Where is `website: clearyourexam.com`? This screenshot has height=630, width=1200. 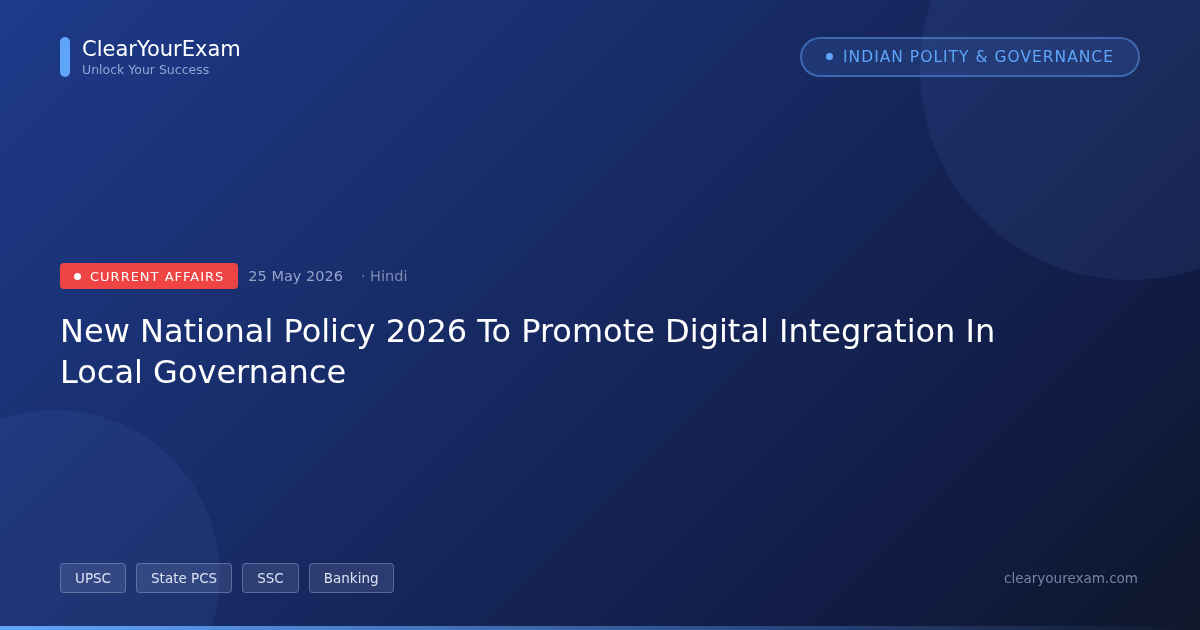
website: clearyourexam.com is located at coordinates (1071, 578).